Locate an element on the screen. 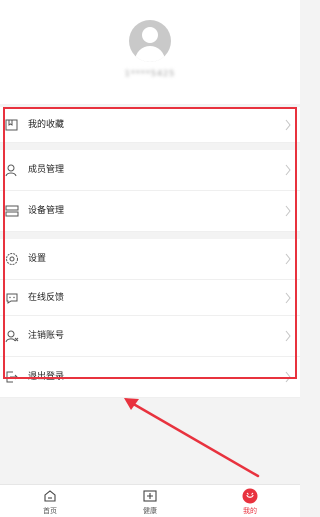 Image resolution: width=320 pixels, height=517 pixels. menu-item-label: 在线反馈 is located at coordinates (46, 298).